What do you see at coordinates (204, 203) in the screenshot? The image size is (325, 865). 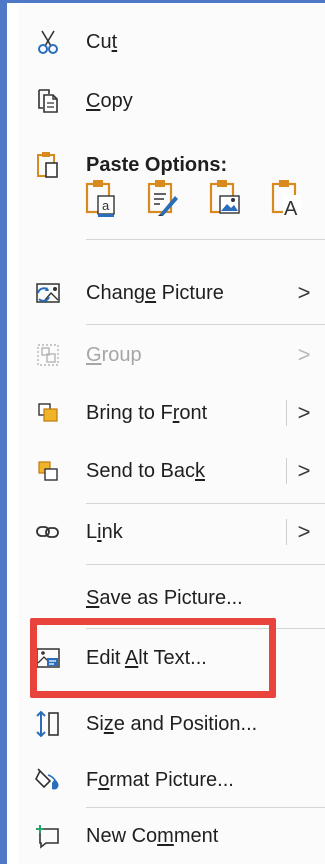 I see `paste-options-row: a A` at bounding box center [204, 203].